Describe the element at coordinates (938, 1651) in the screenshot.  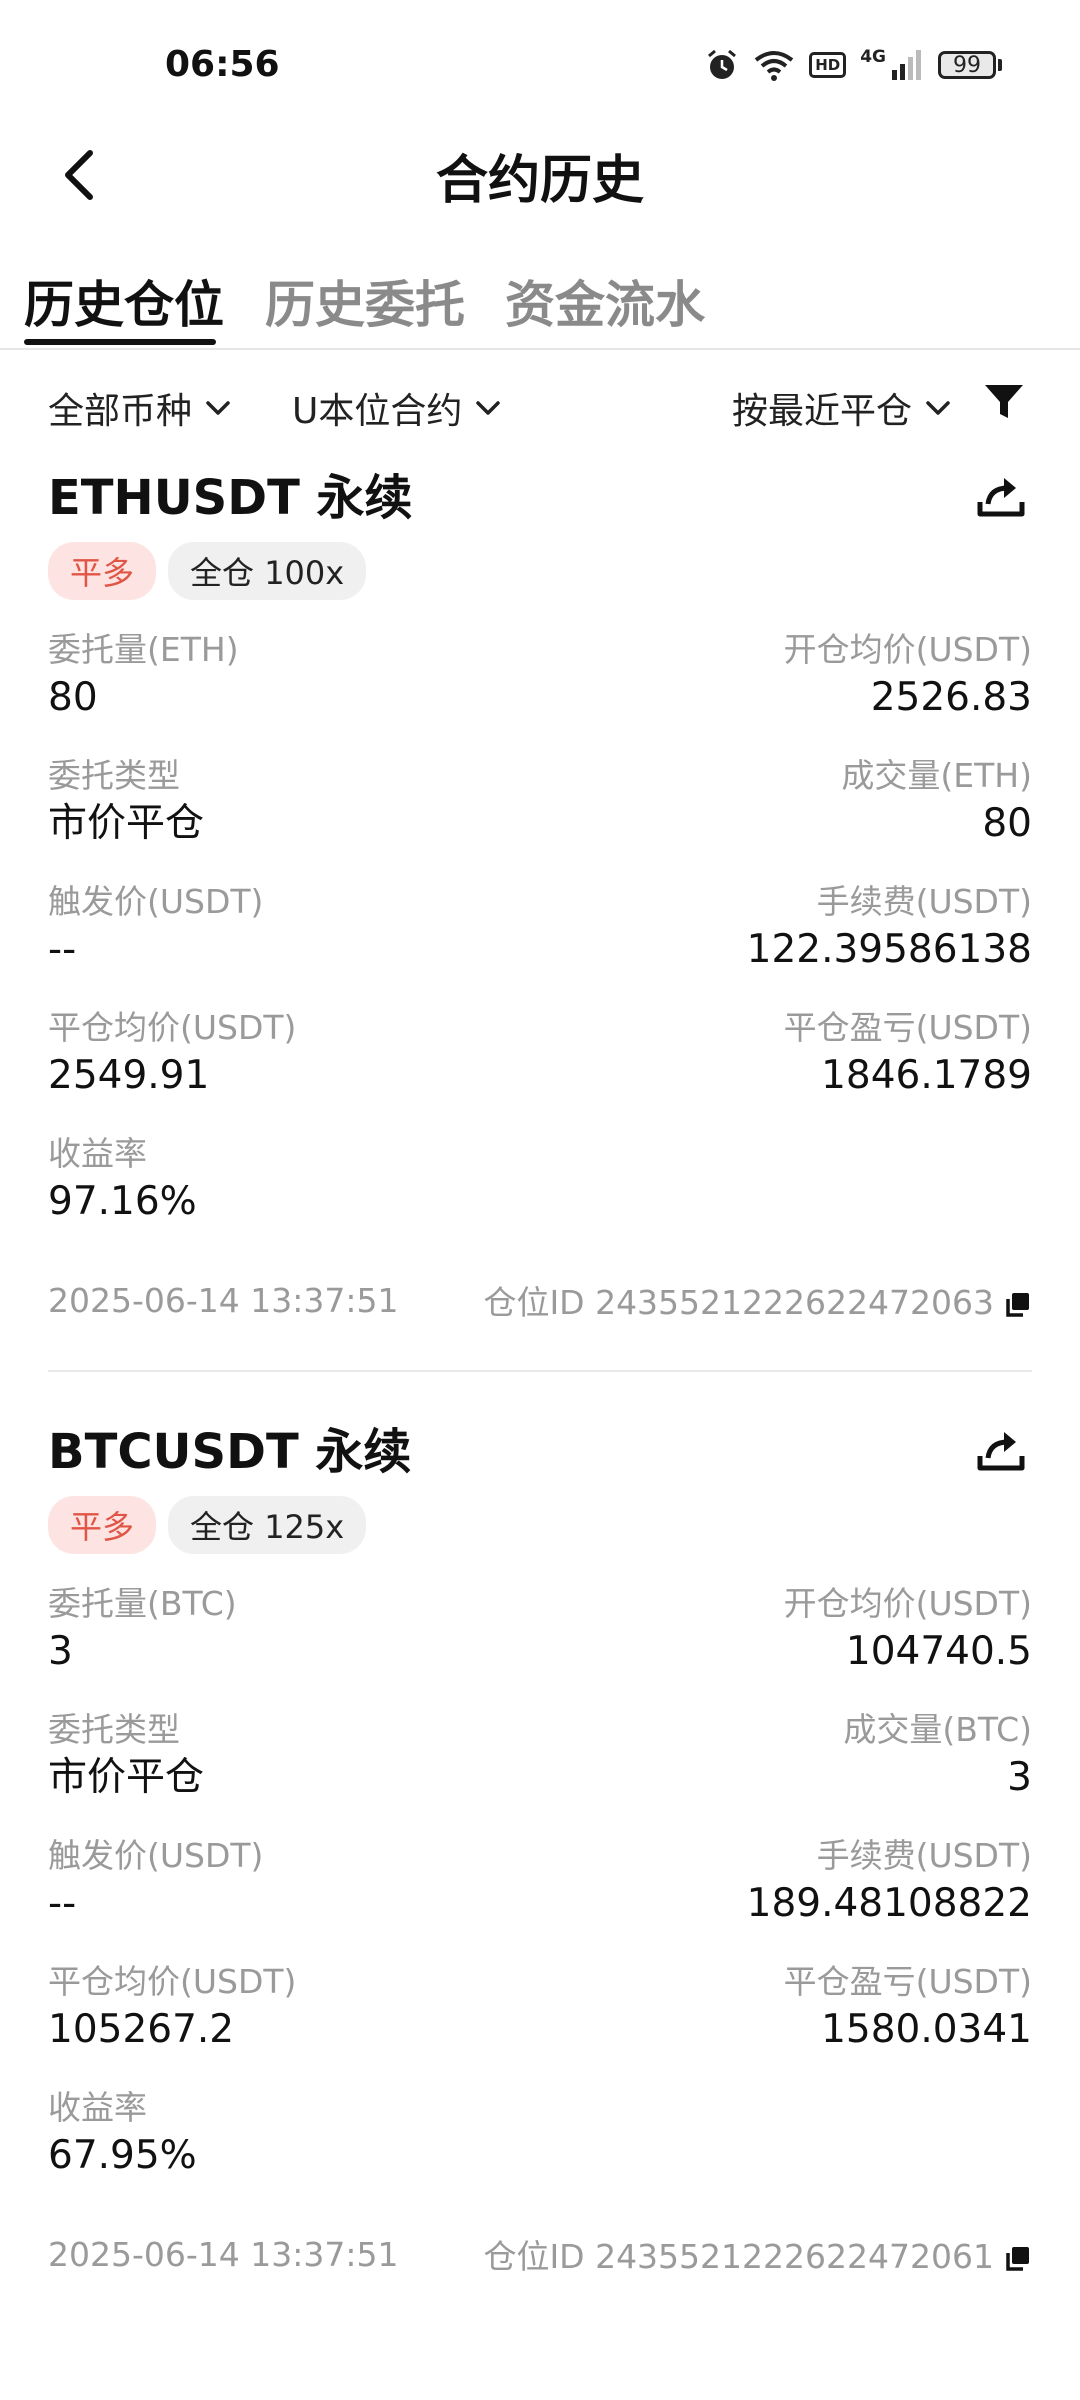
I see `open-avg-value: 104740.5` at that location.